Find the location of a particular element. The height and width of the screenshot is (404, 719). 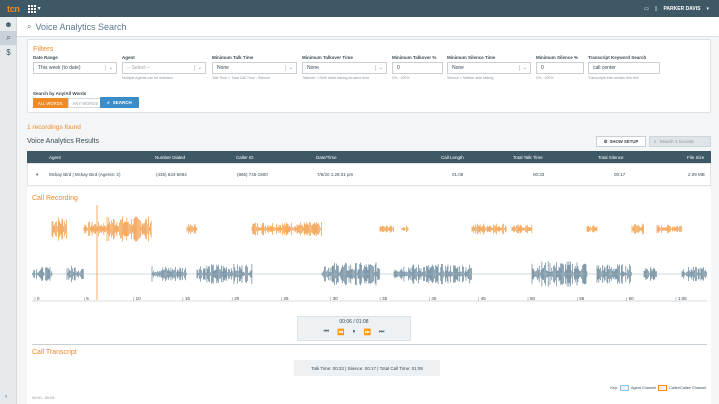

sidebar-search-icon: ⌕ is located at coordinates (8, 38).